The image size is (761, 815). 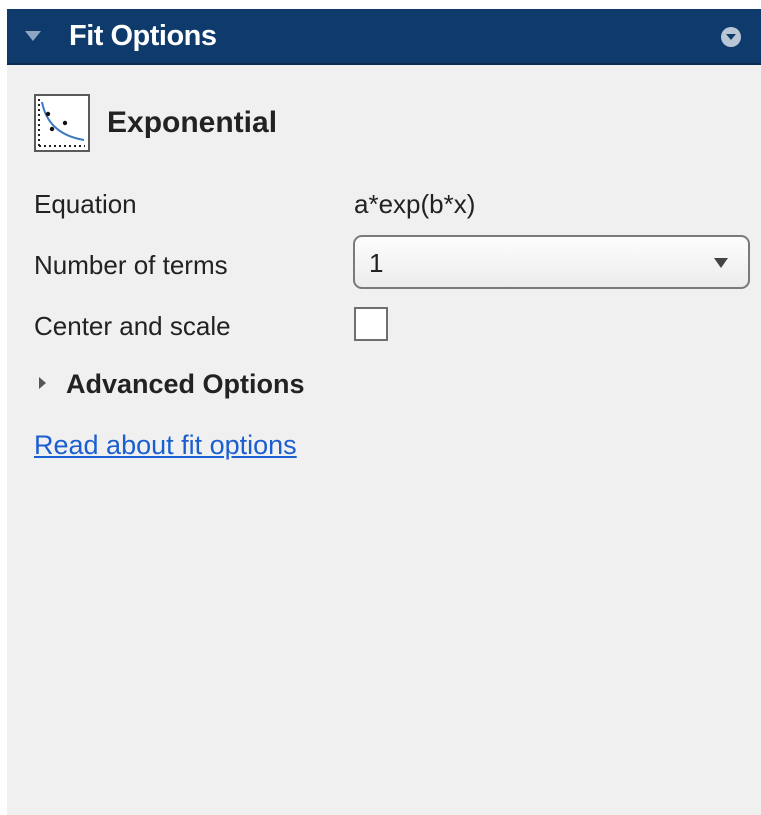 I want to click on exponential-fit-icon, so click(x=62, y=123).